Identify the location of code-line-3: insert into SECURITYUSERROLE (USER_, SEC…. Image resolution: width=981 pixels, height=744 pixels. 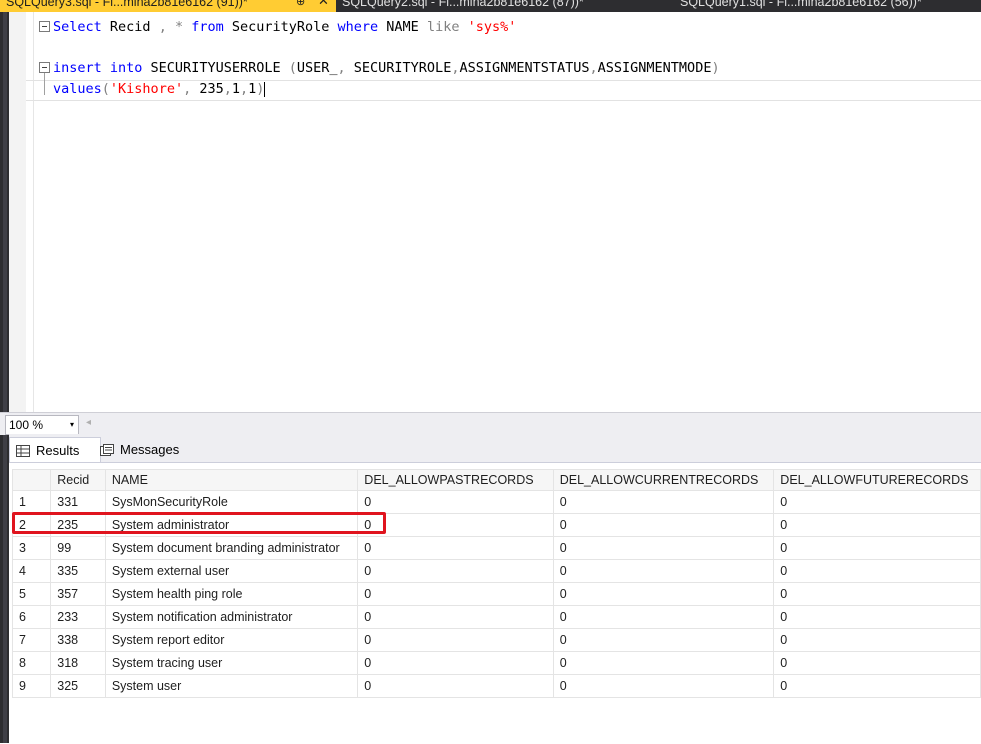
(386, 68).